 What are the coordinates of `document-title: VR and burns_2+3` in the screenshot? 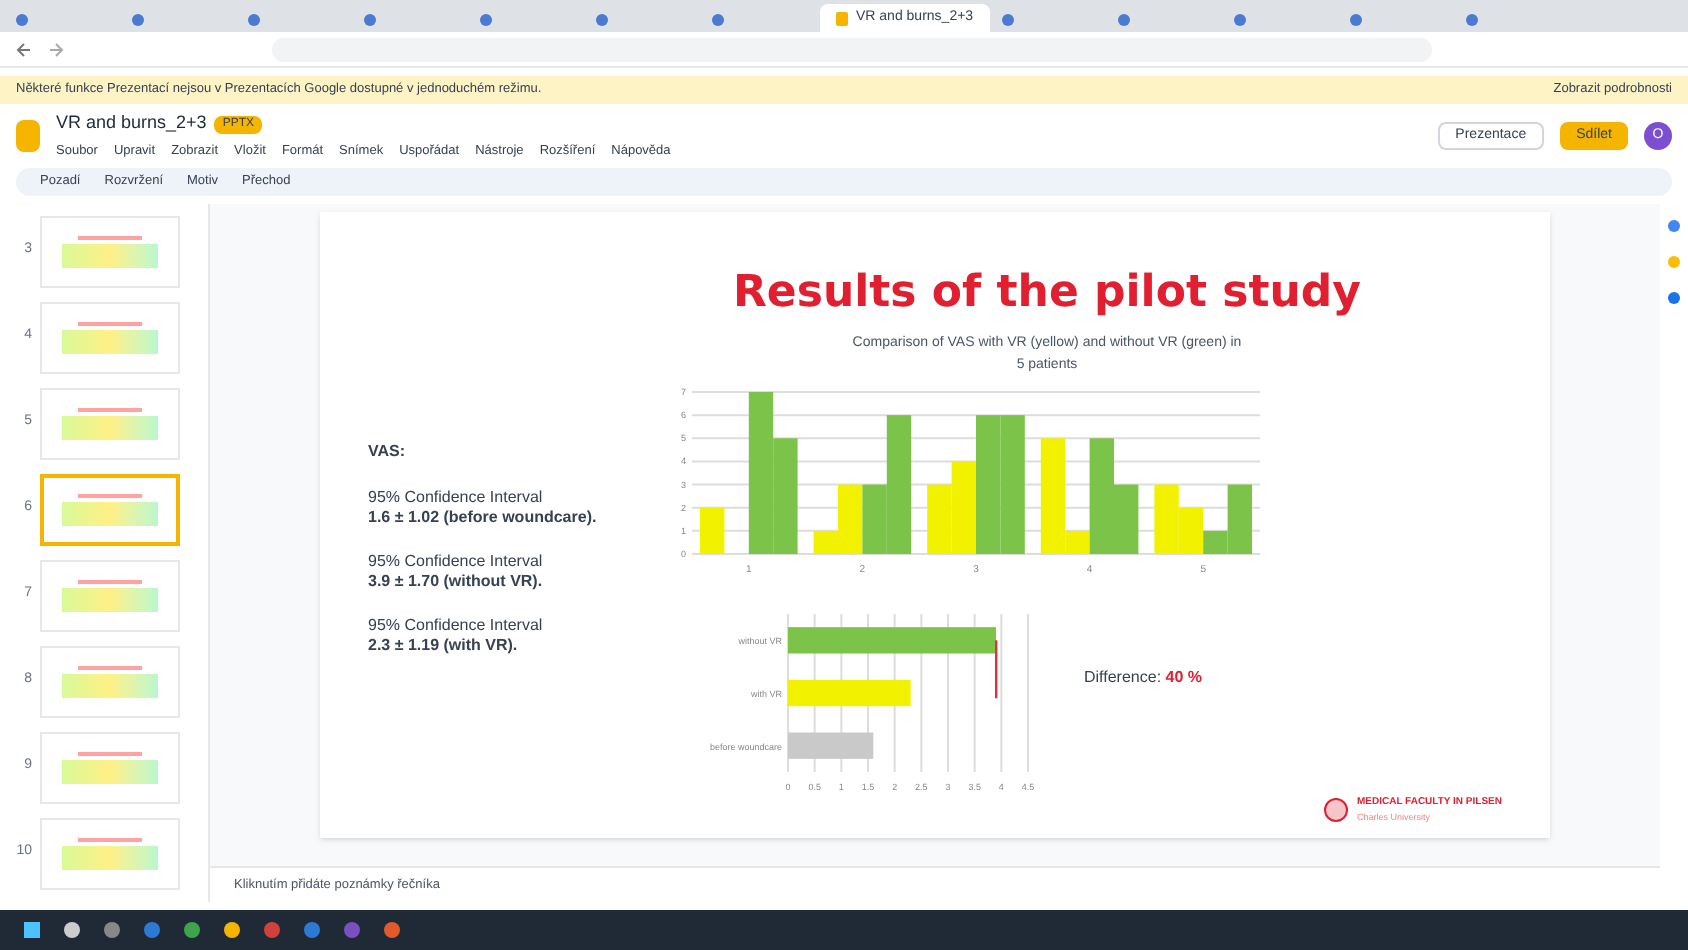 It's located at (131, 124).